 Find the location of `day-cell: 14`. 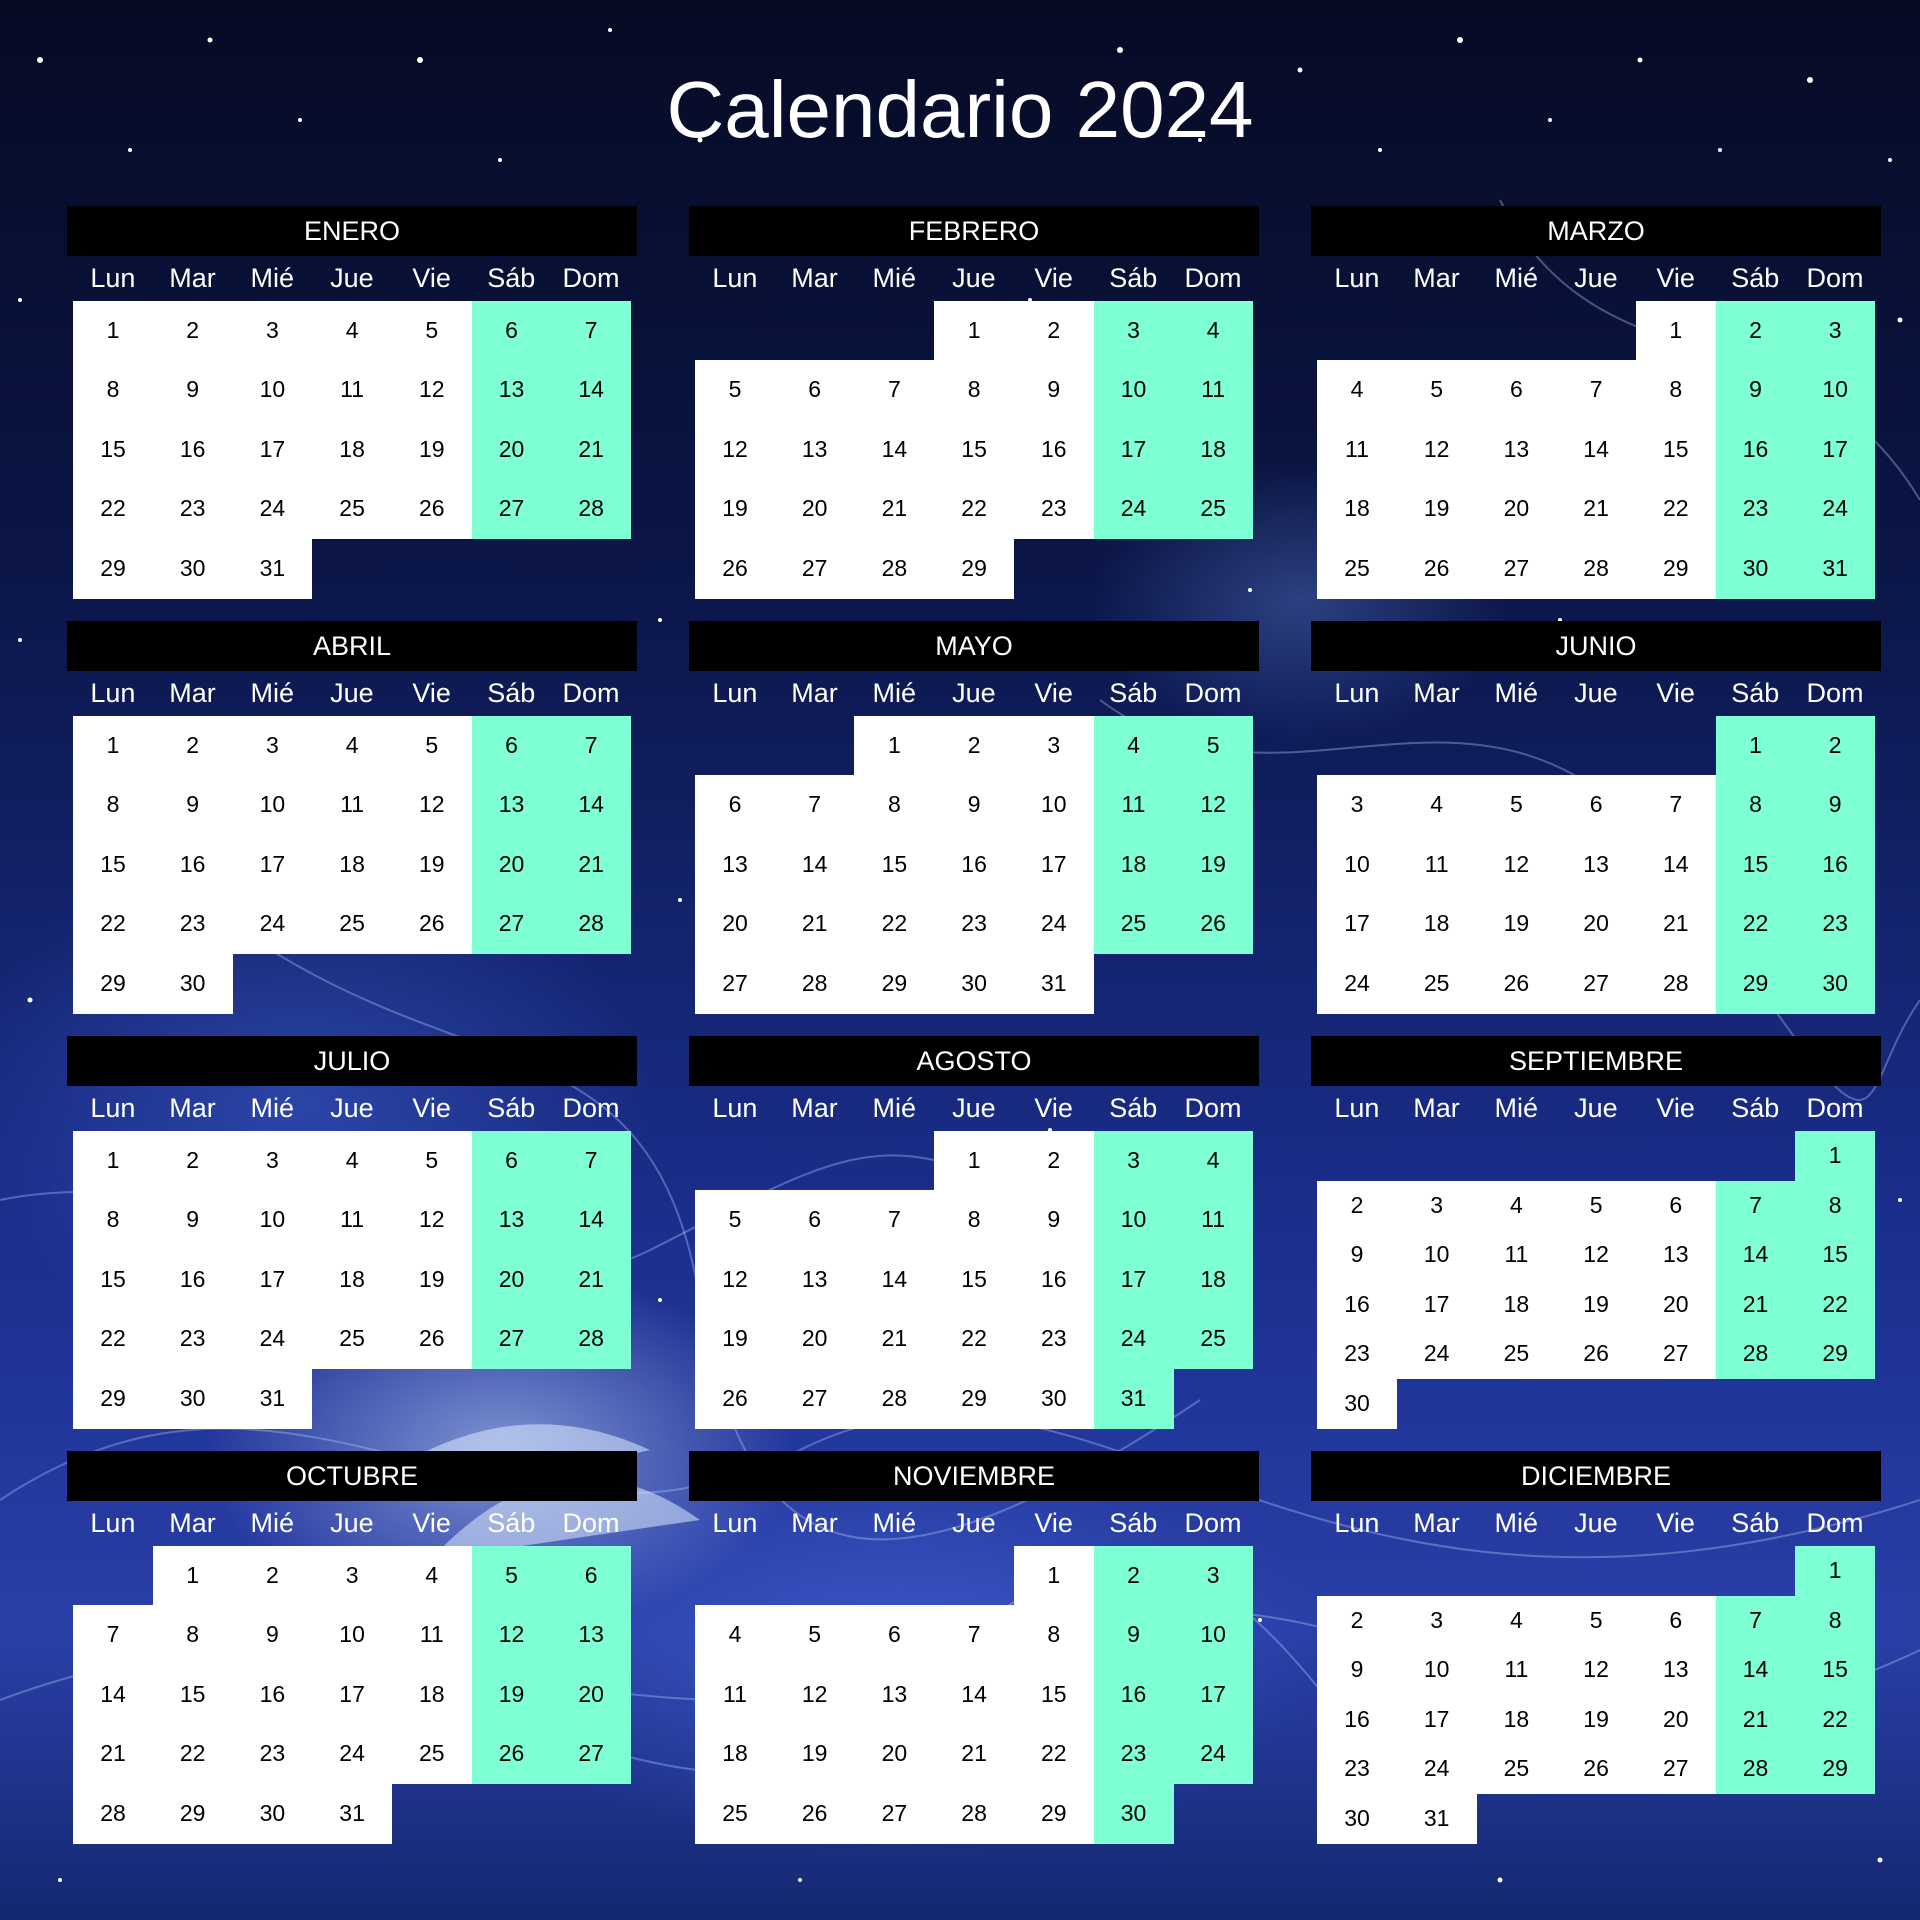

day-cell: 14 is located at coordinates (974, 1694).